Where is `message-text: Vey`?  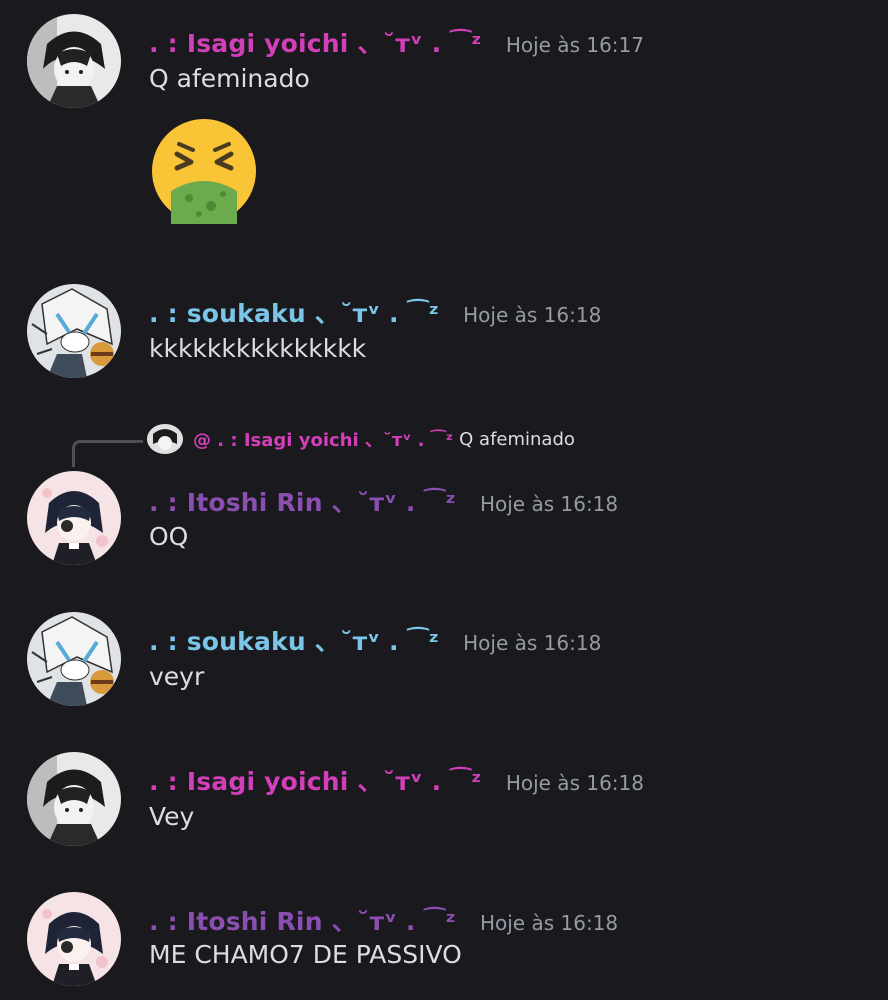
message-text: Vey is located at coordinates (172, 816).